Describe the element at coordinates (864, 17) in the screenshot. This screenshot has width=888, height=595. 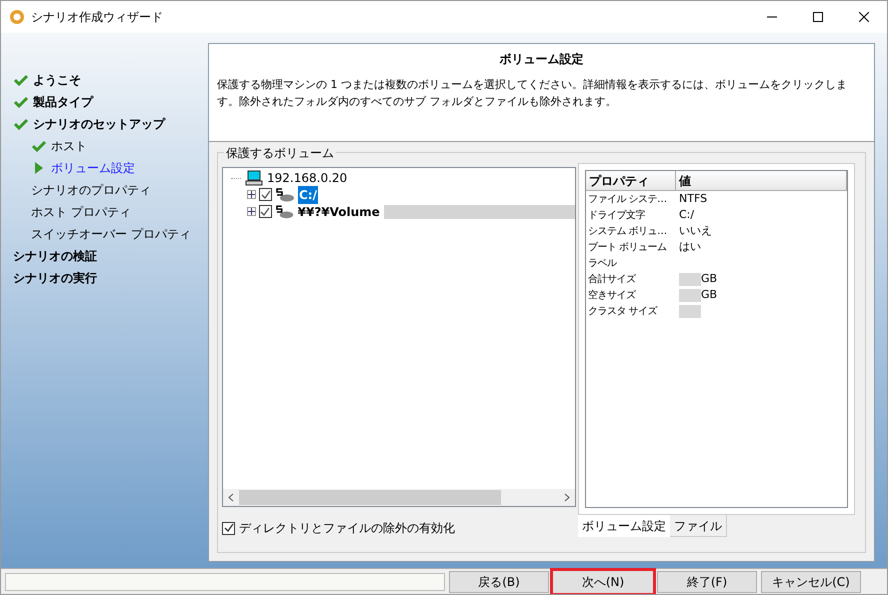
I see `close-icon` at that location.